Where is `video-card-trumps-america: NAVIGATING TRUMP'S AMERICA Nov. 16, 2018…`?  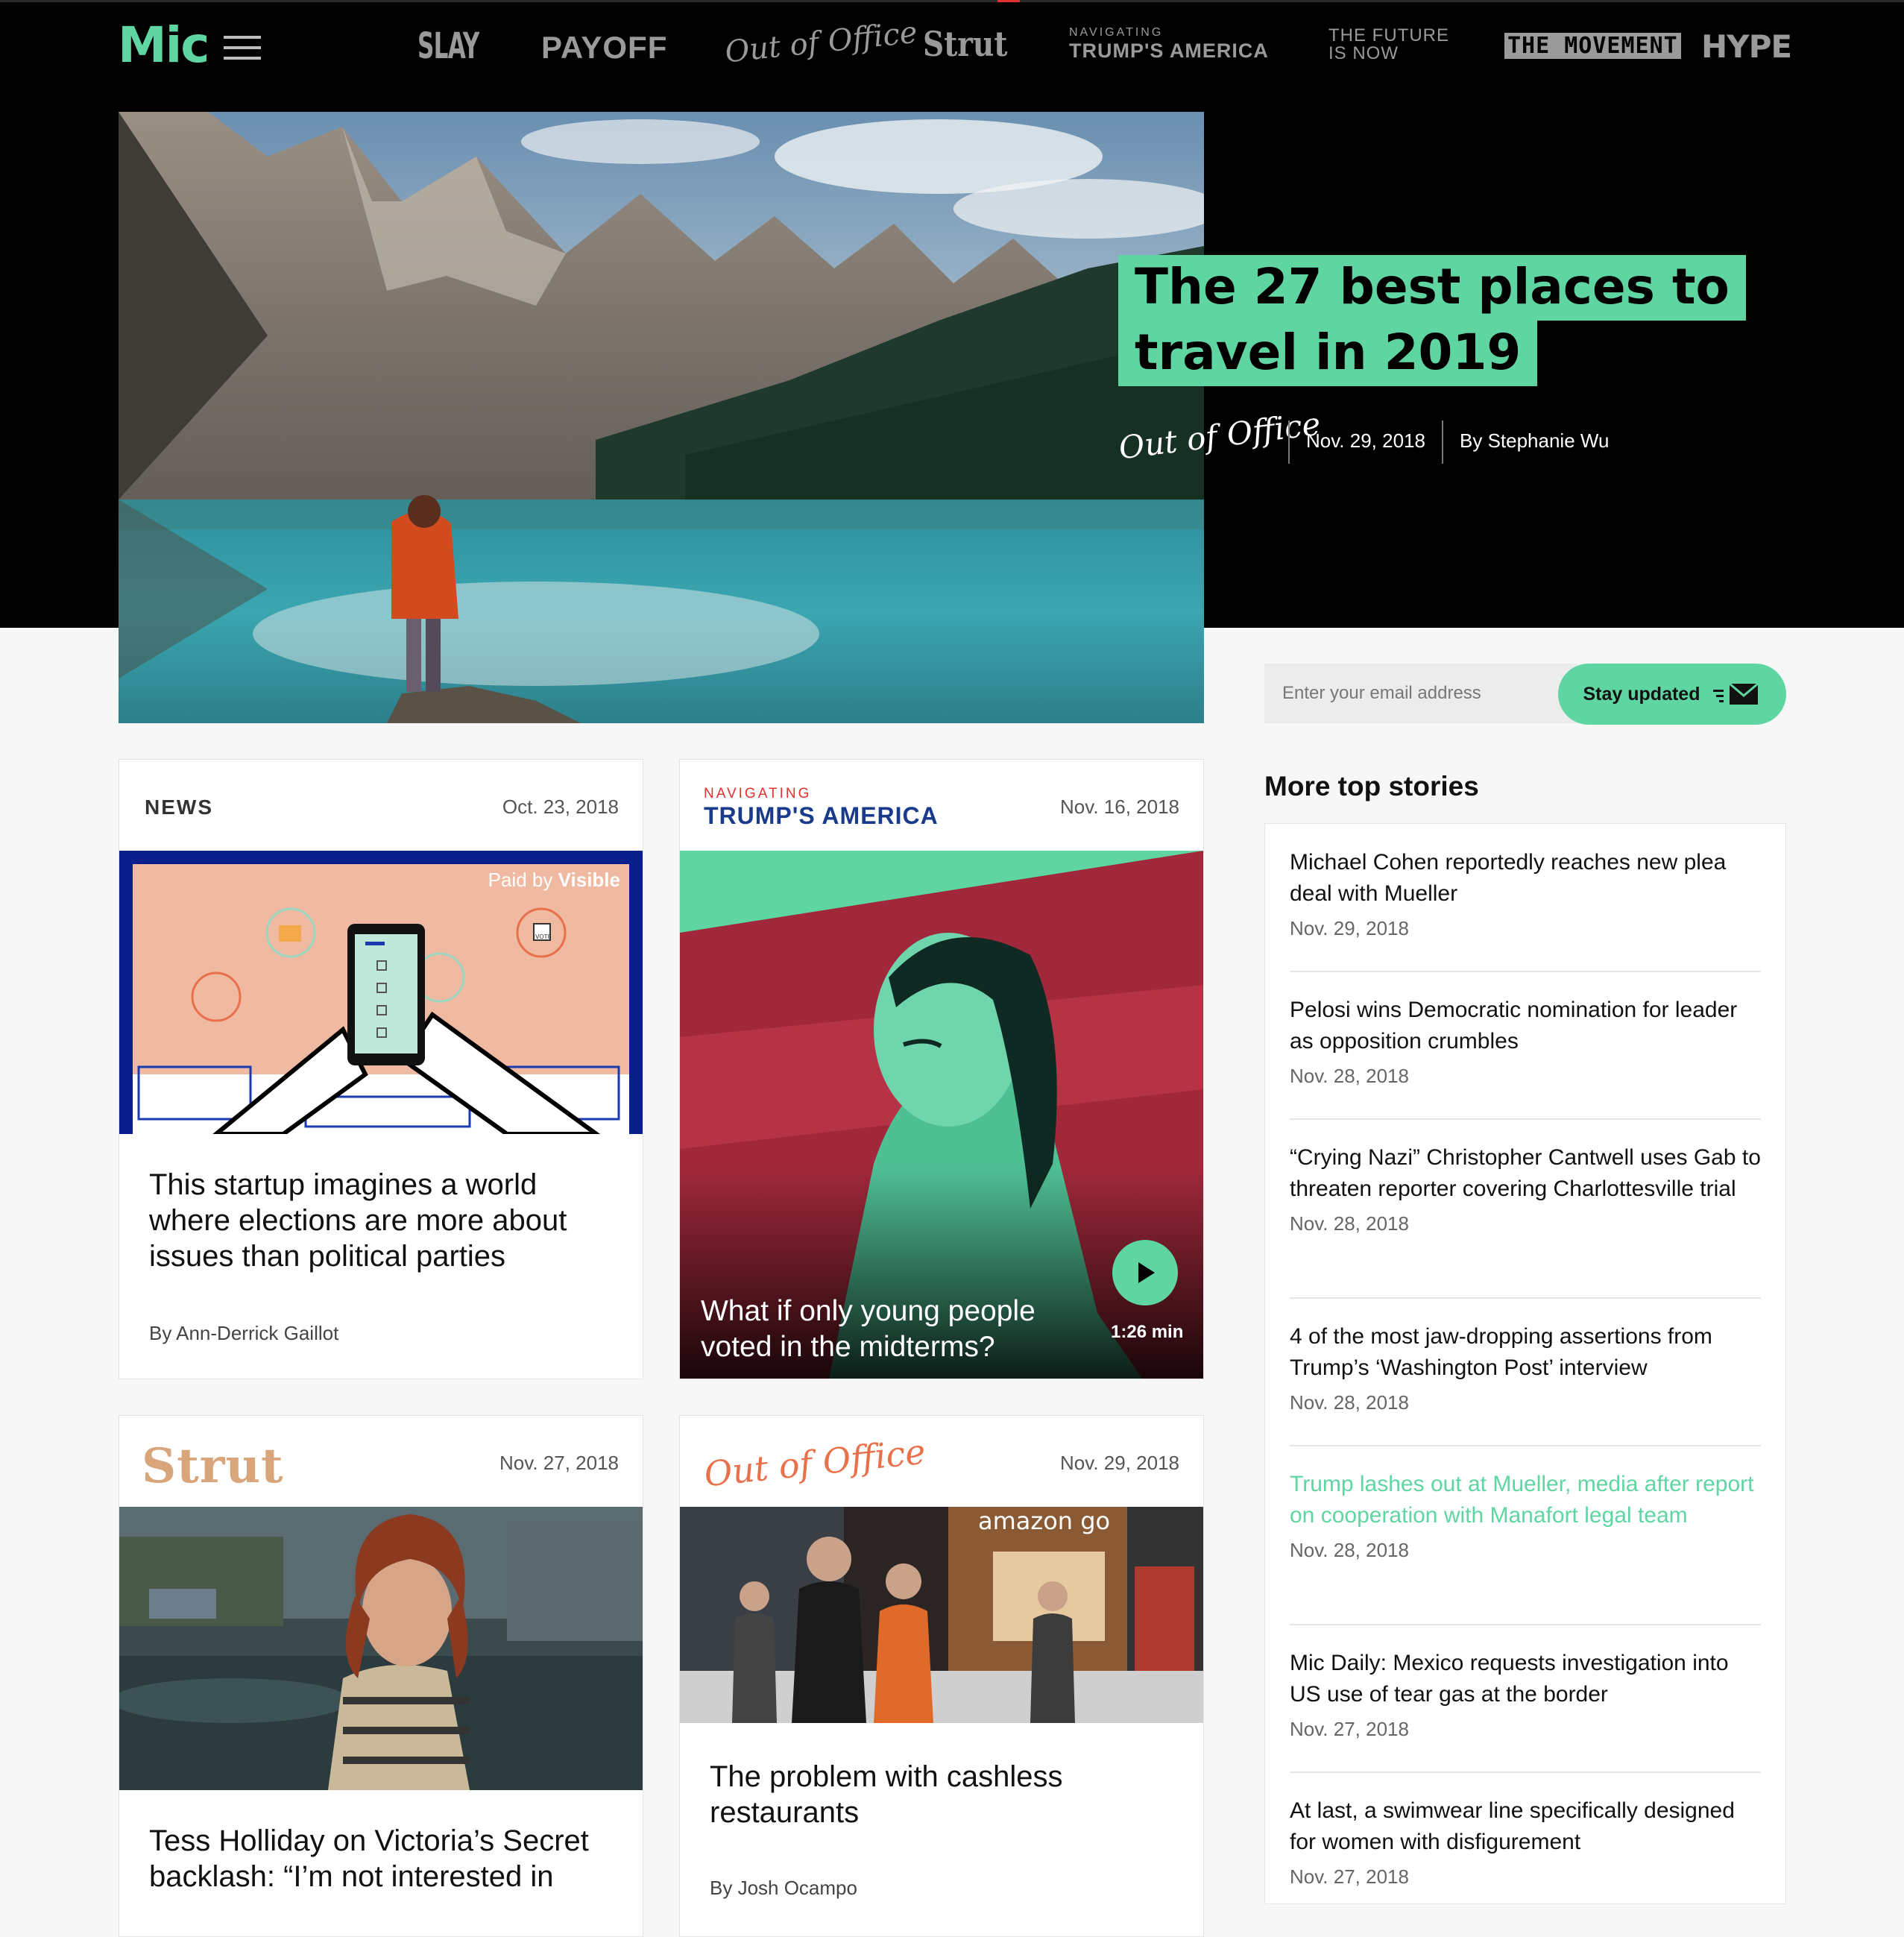
video-card-trumps-america: NAVIGATING TRUMP'S AMERICA Nov. 16, 2018… is located at coordinates (941, 1069).